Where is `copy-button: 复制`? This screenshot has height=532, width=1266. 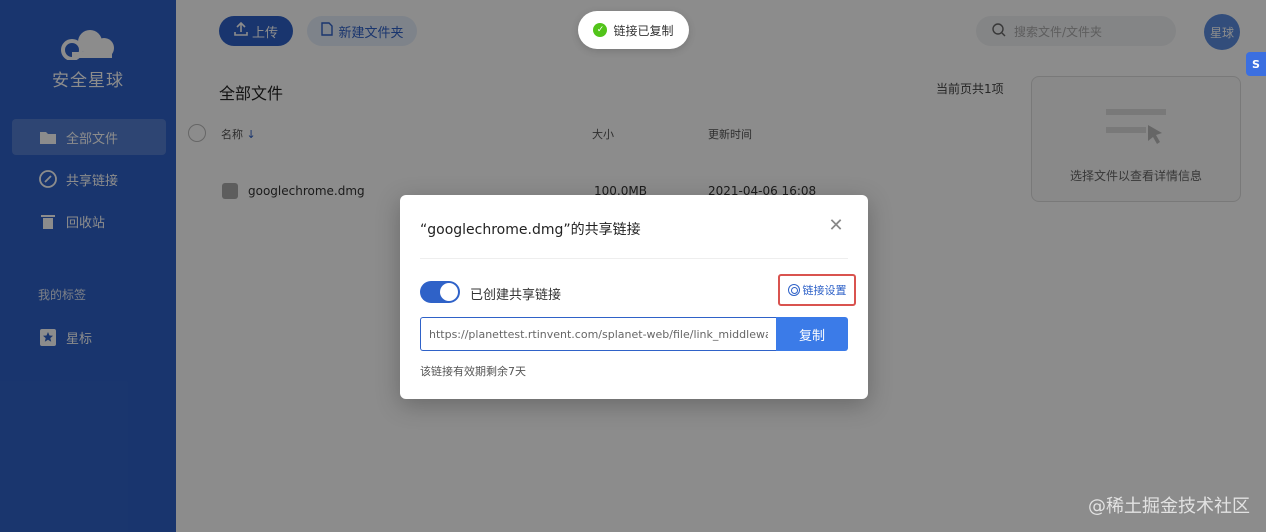 copy-button: 复制 is located at coordinates (812, 334).